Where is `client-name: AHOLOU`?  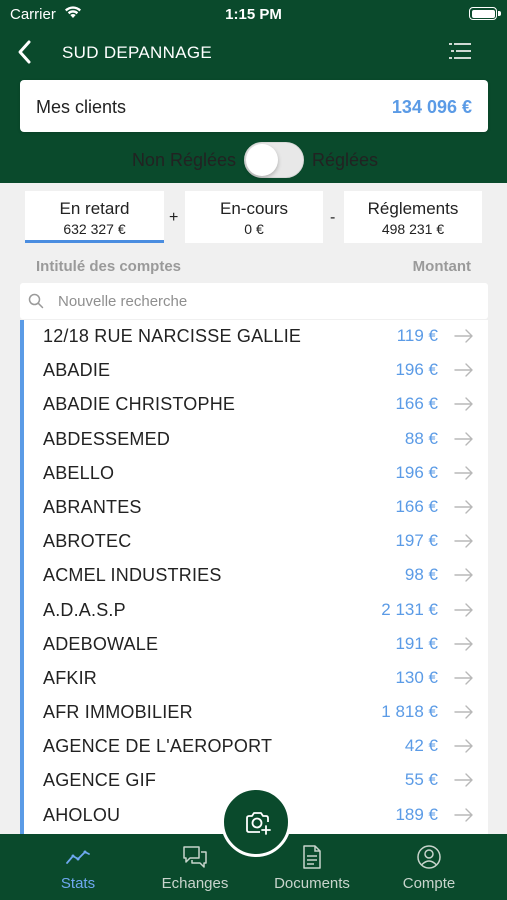
client-name: AHOLOU is located at coordinates (82, 814).